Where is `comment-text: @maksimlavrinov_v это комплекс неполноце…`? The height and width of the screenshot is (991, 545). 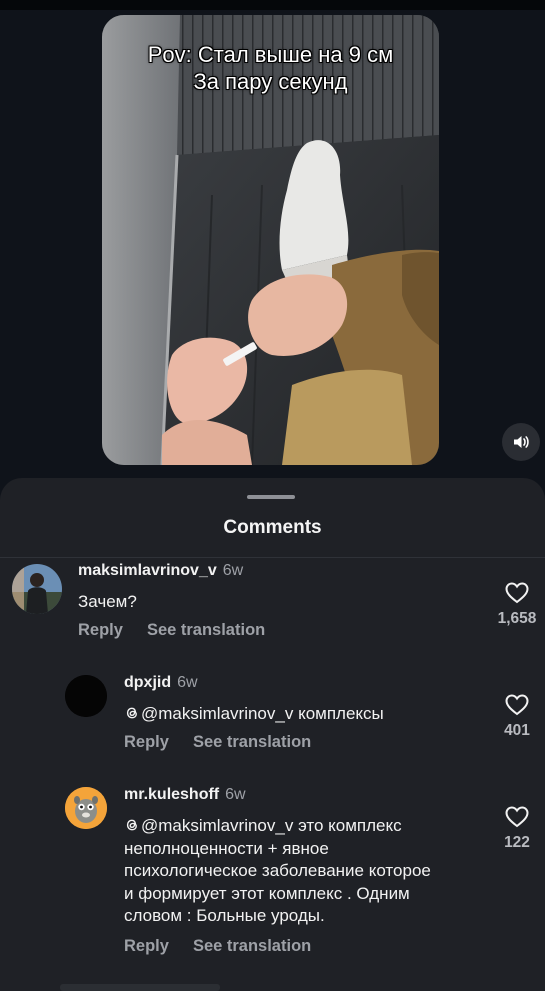 comment-text: @maksimlavrinov_v это комплекс неполноце… is located at coordinates (299, 871).